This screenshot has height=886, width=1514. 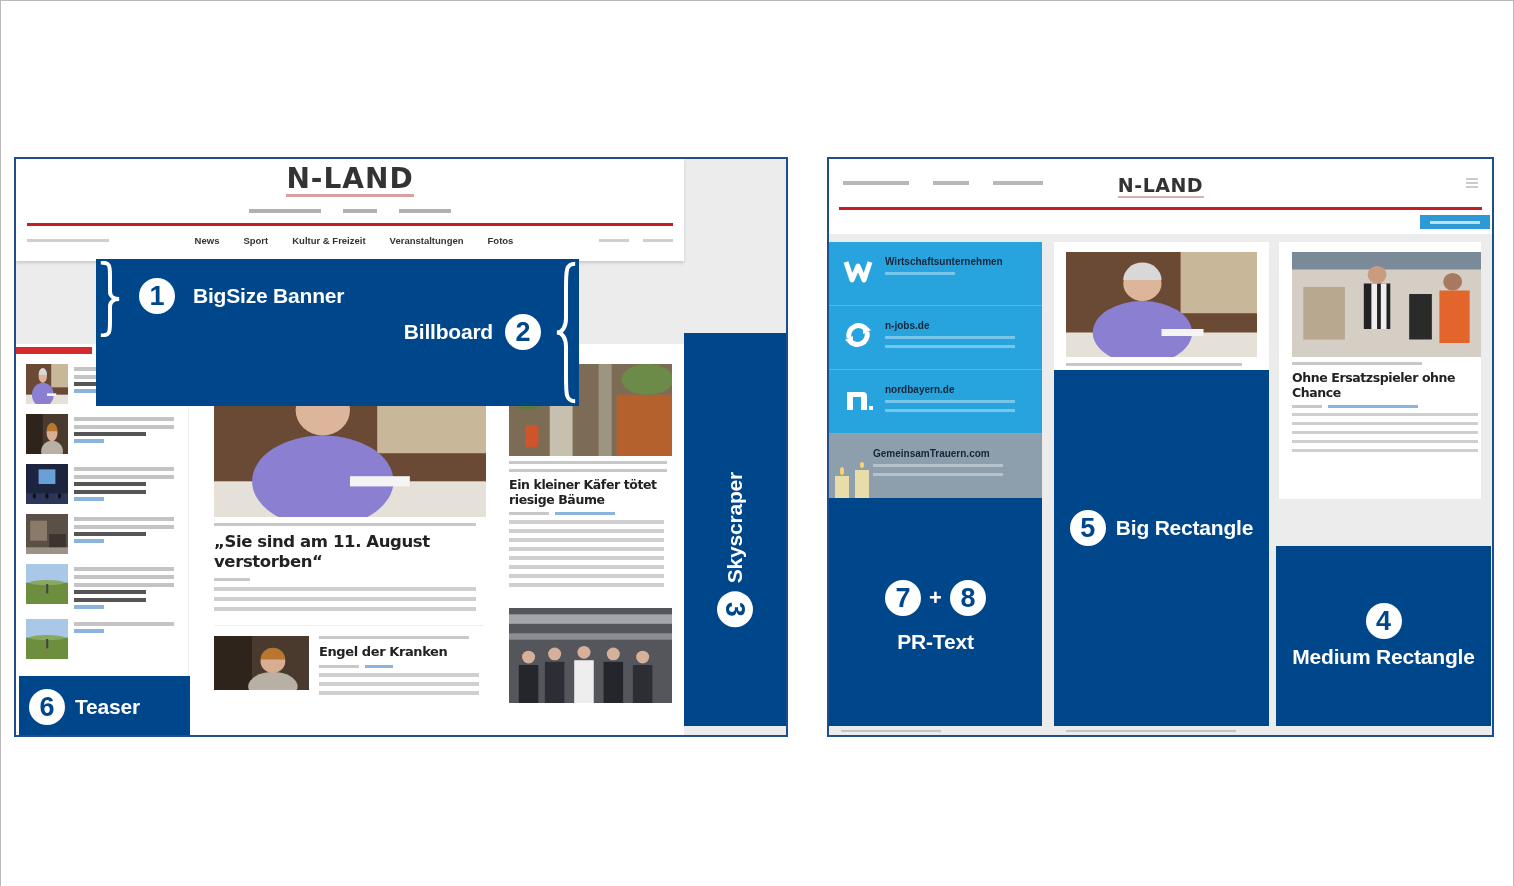 What do you see at coordinates (903, 598) in the screenshot?
I see `number-badge: 7` at bounding box center [903, 598].